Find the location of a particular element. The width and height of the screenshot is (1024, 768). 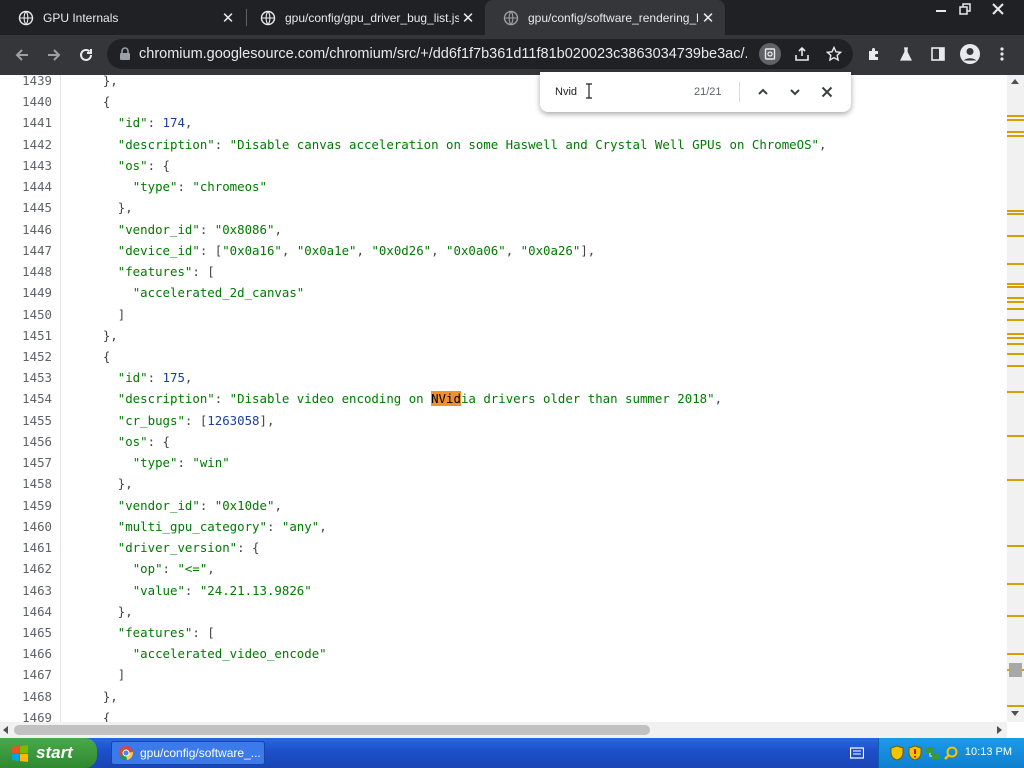

reload-button is located at coordinates (86, 55).